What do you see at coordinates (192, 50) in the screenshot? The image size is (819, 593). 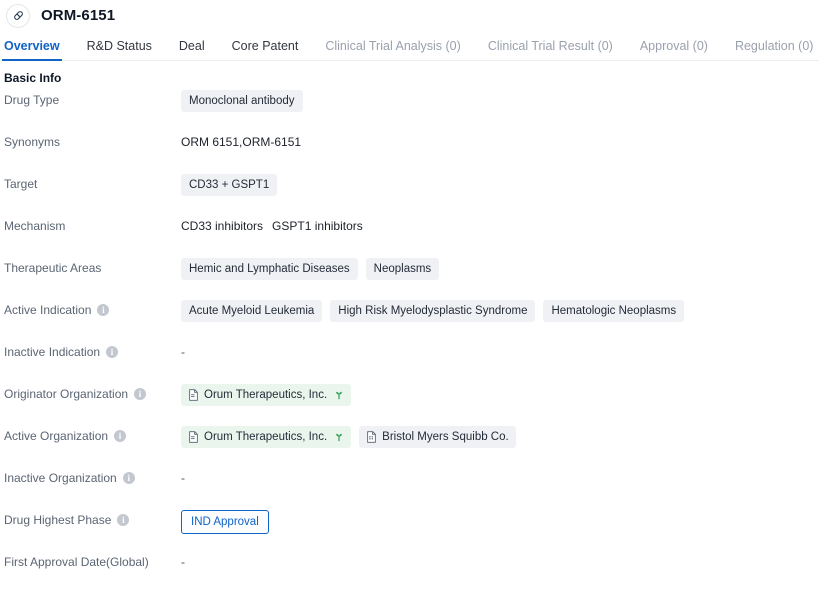 I see `tab-deal: Deal` at bounding box center [192, 50].